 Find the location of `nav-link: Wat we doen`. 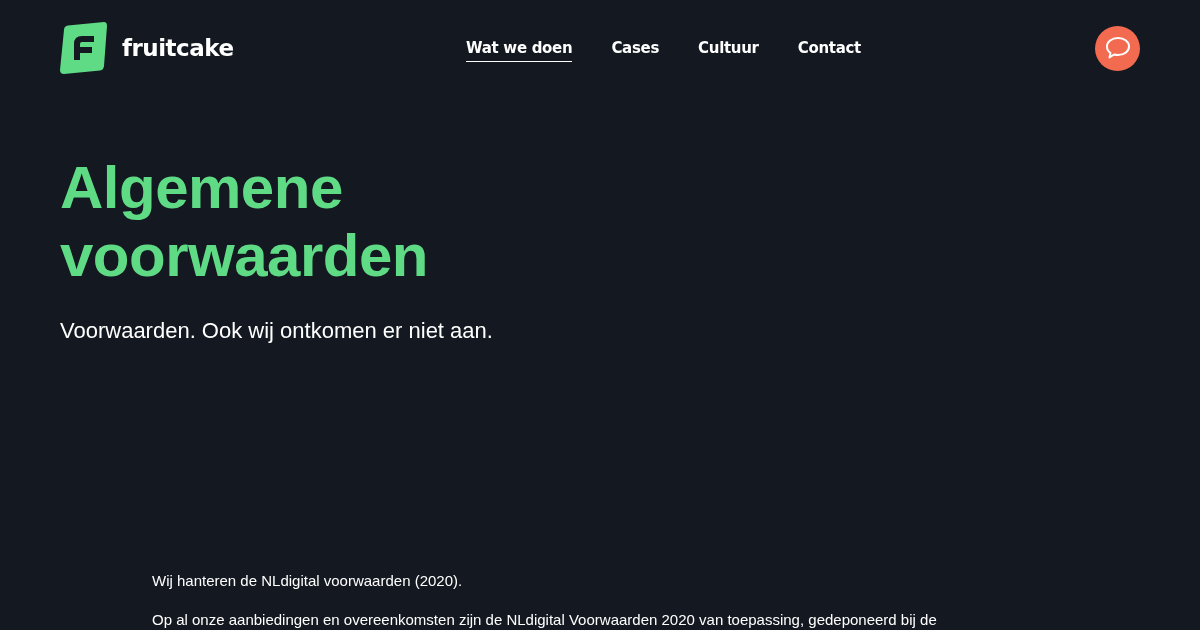

nav-link: Wat we doen is located at coordinates (519, 48).